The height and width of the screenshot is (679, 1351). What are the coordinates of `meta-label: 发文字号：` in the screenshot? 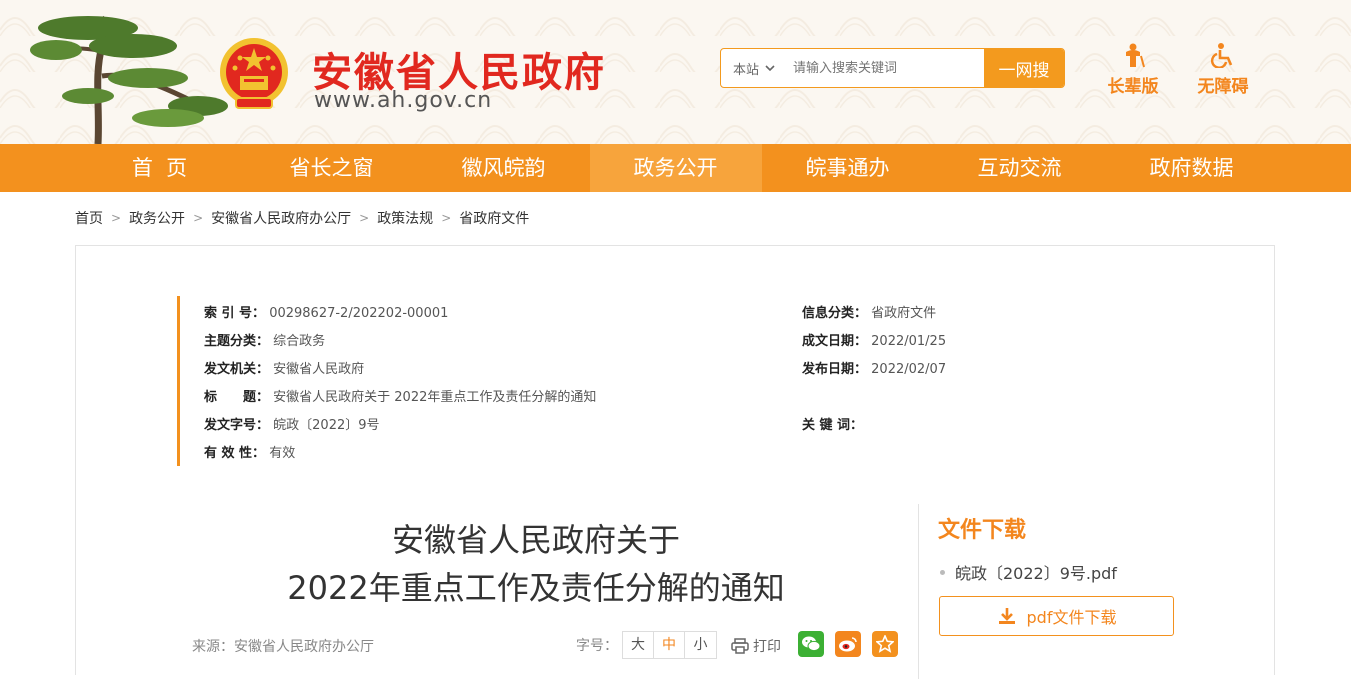 It's located at (237, 425).